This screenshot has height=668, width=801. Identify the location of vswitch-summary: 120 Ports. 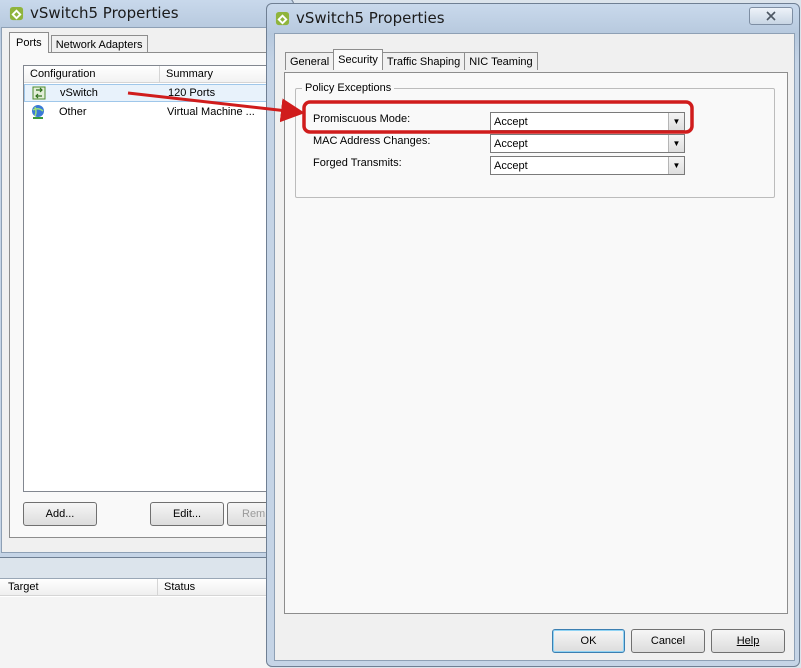
(192, 93).